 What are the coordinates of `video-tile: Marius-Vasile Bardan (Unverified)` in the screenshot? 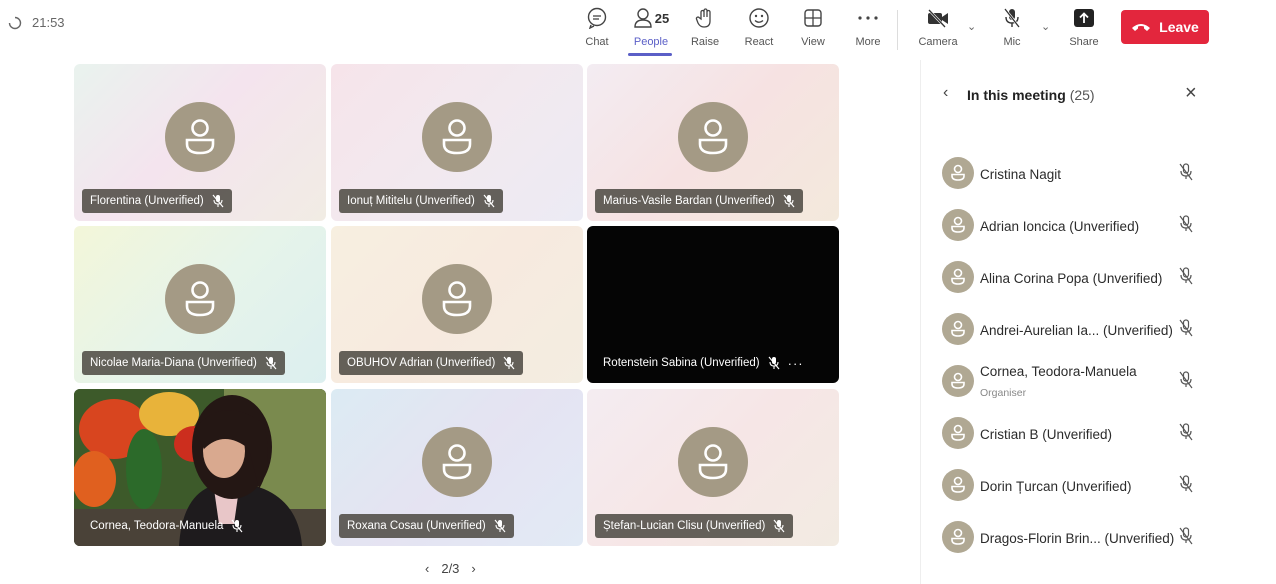 It's located at (713, 142).